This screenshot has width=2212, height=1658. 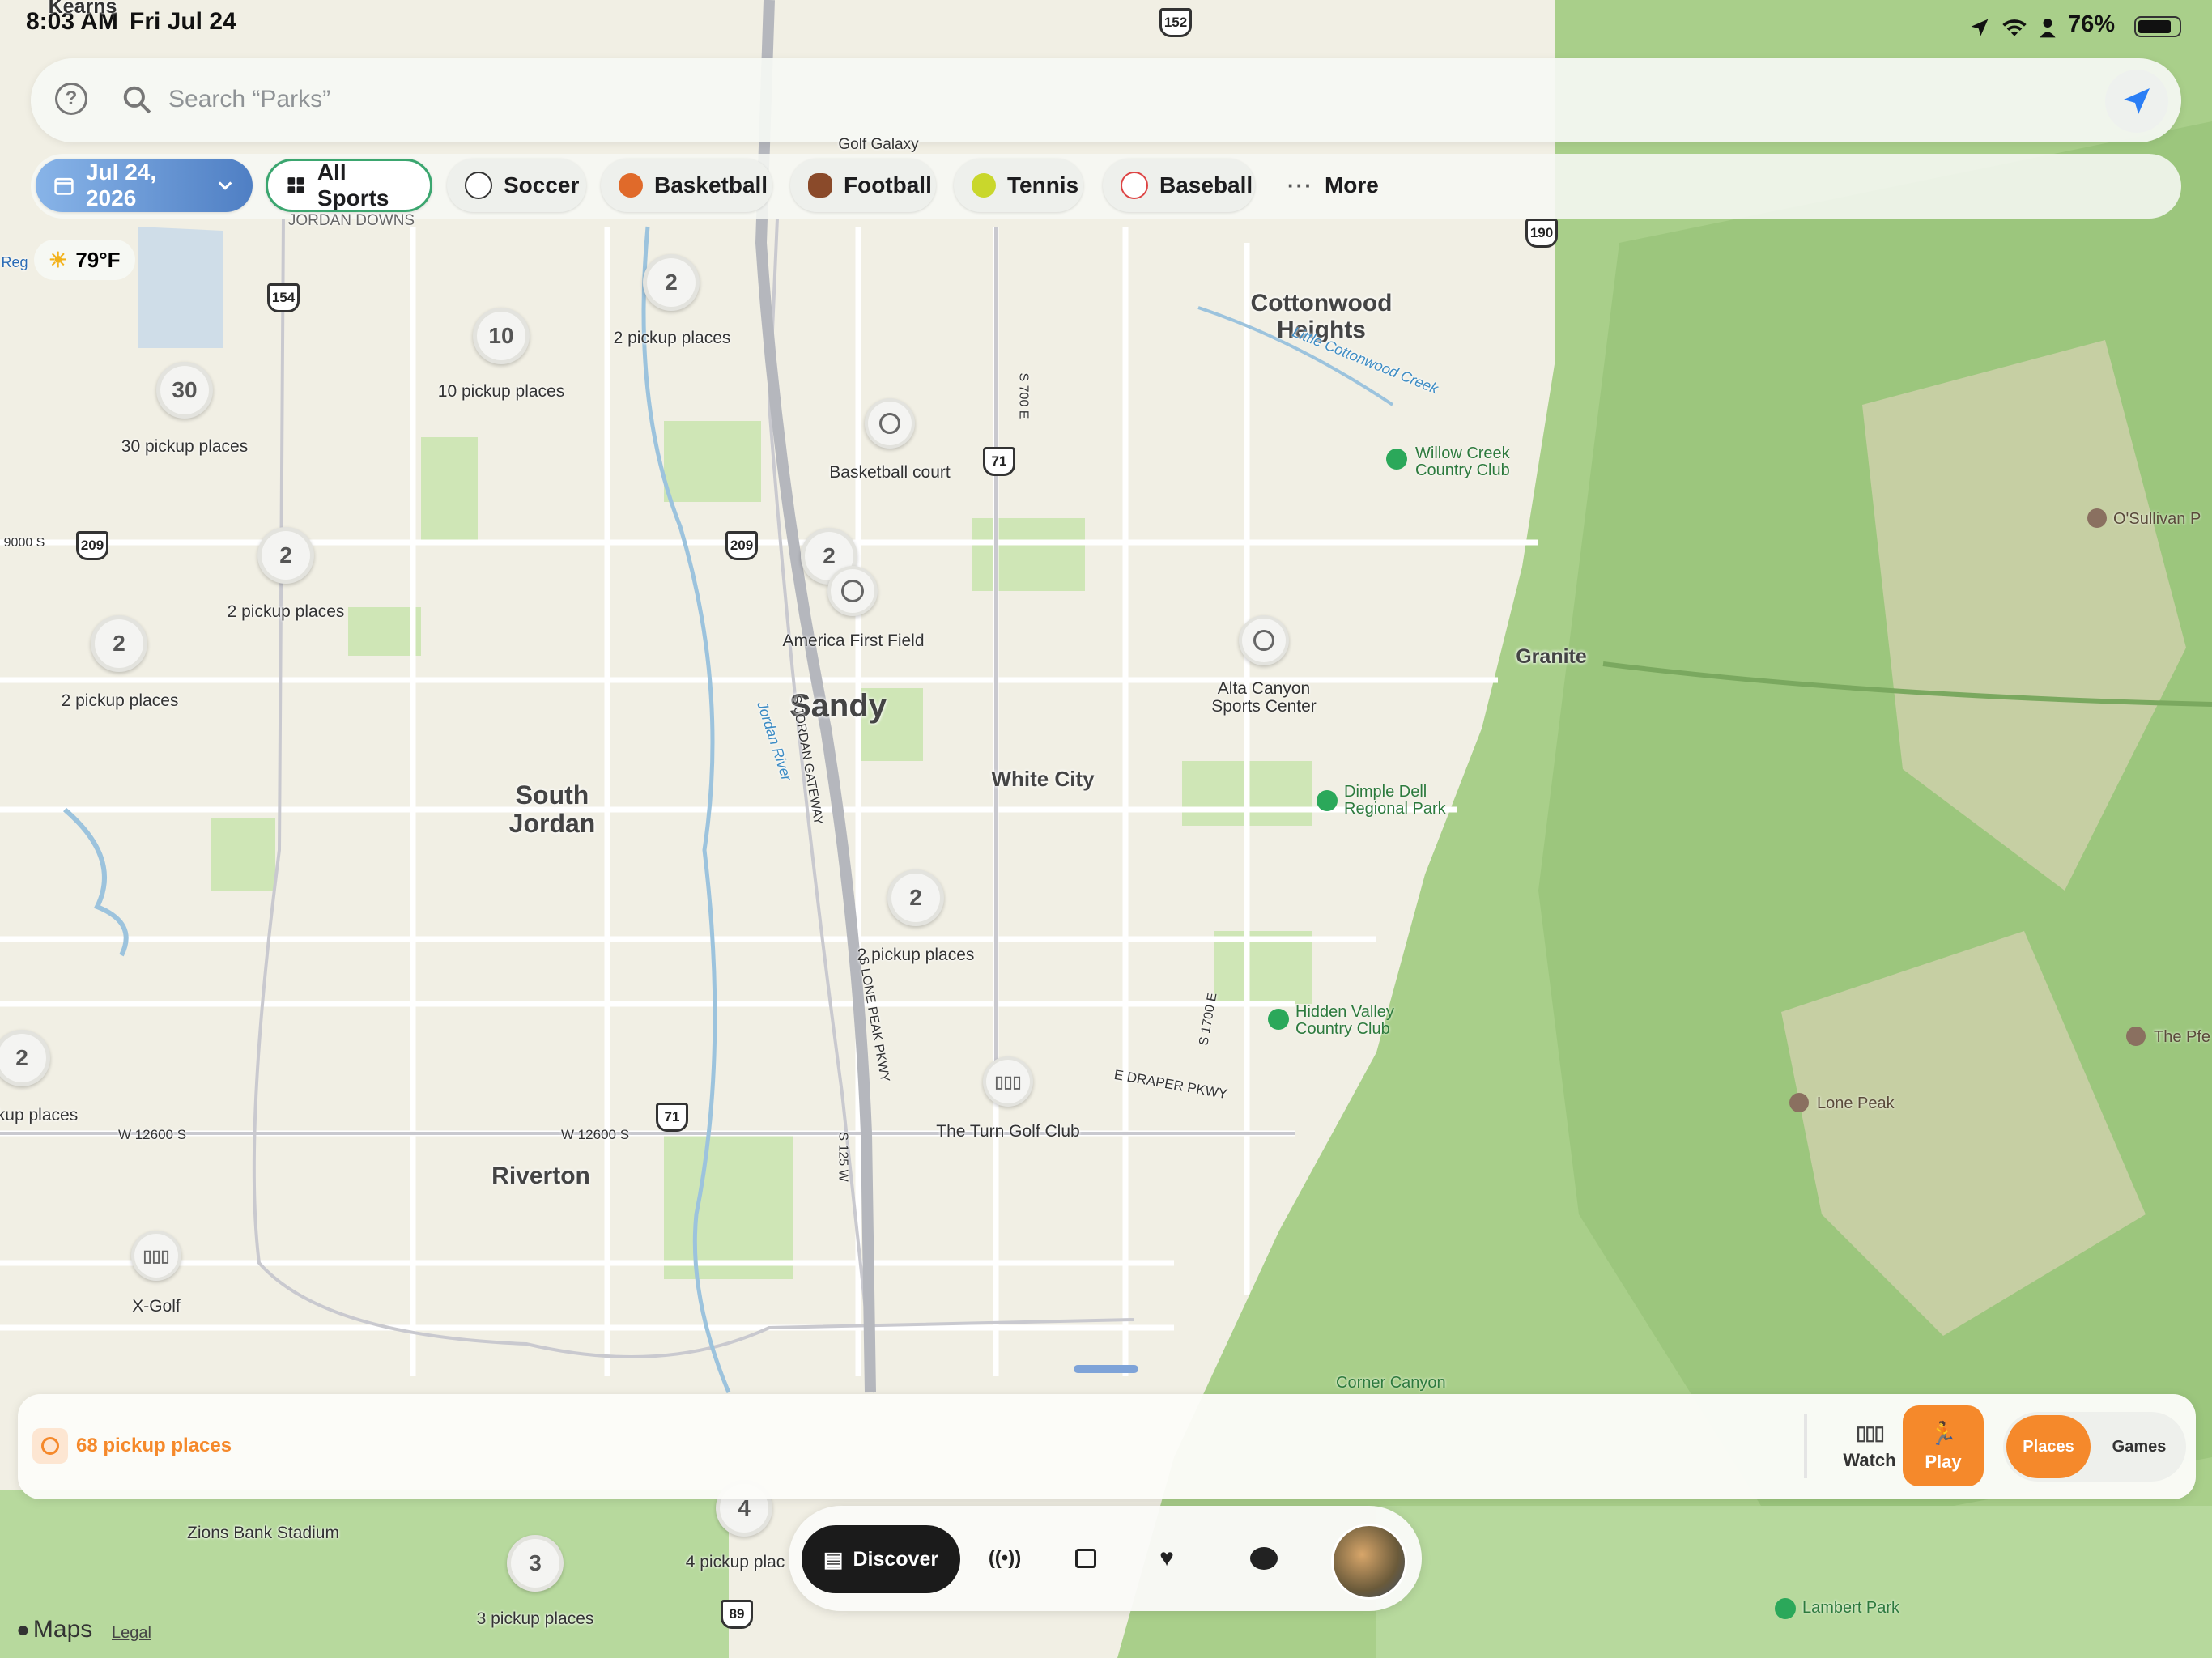 What do you see at coordinates (2014, 27) in the screenshot?
I see `wifi-icon` at bounding box center [2014, 27].